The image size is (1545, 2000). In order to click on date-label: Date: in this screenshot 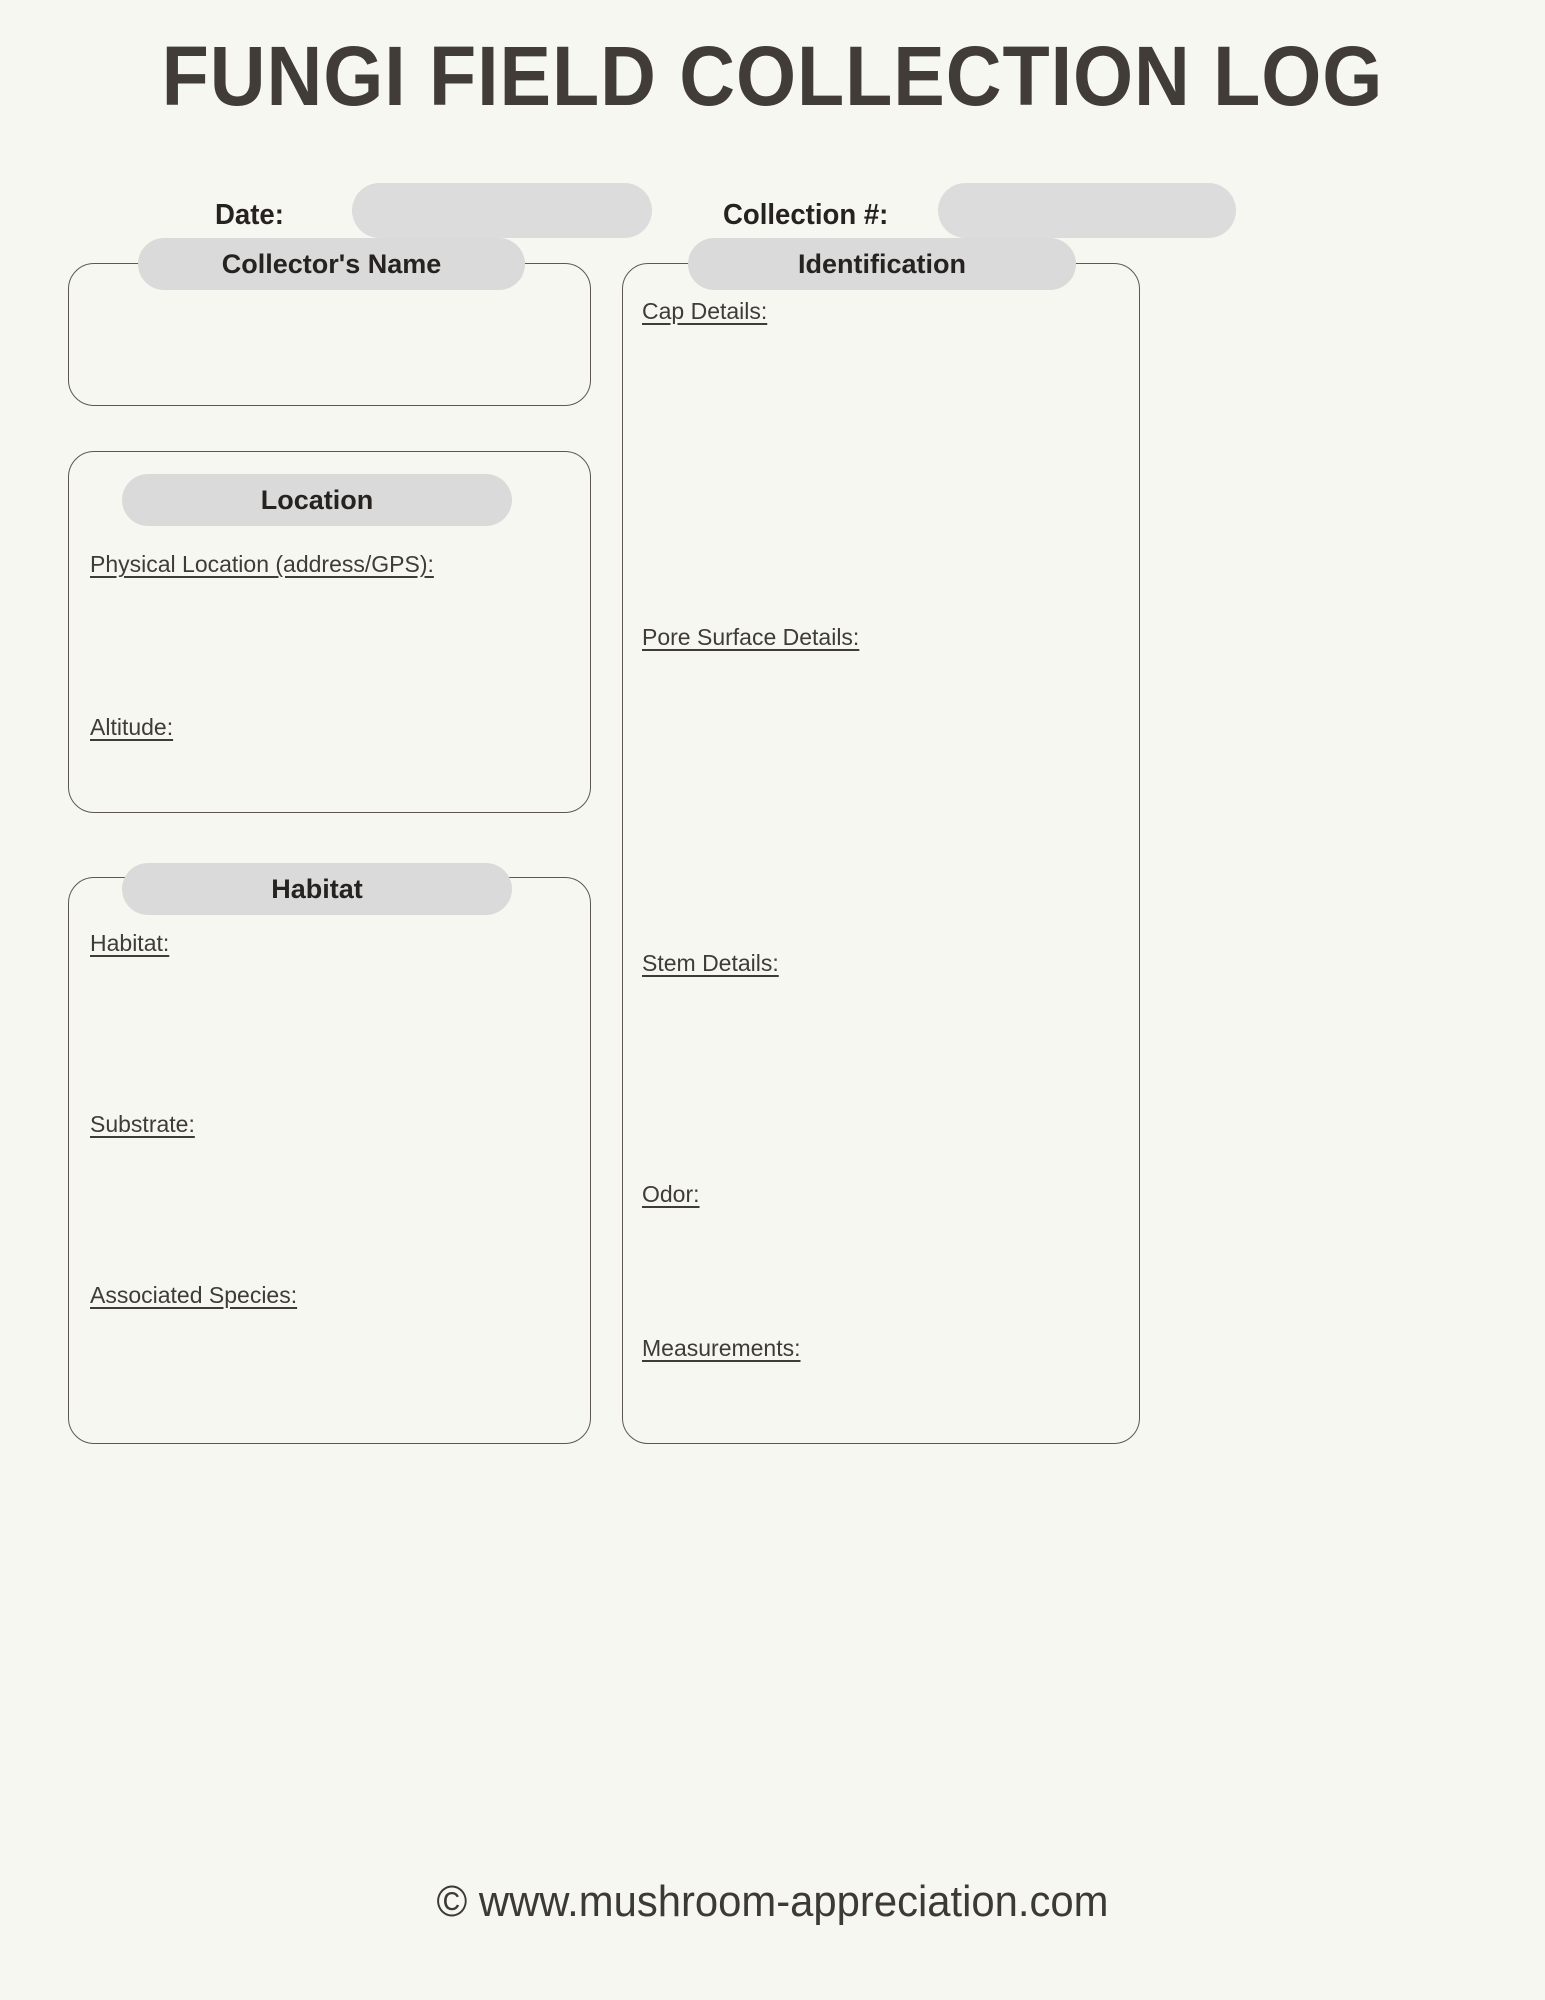, I will do `click(249, 215)`.